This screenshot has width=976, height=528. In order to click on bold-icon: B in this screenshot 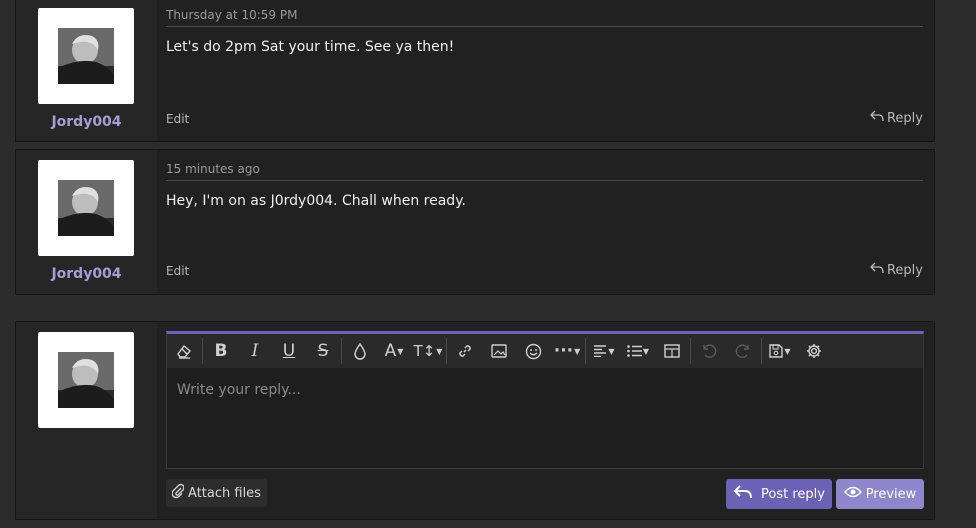, I will do `click(221, 351)`.